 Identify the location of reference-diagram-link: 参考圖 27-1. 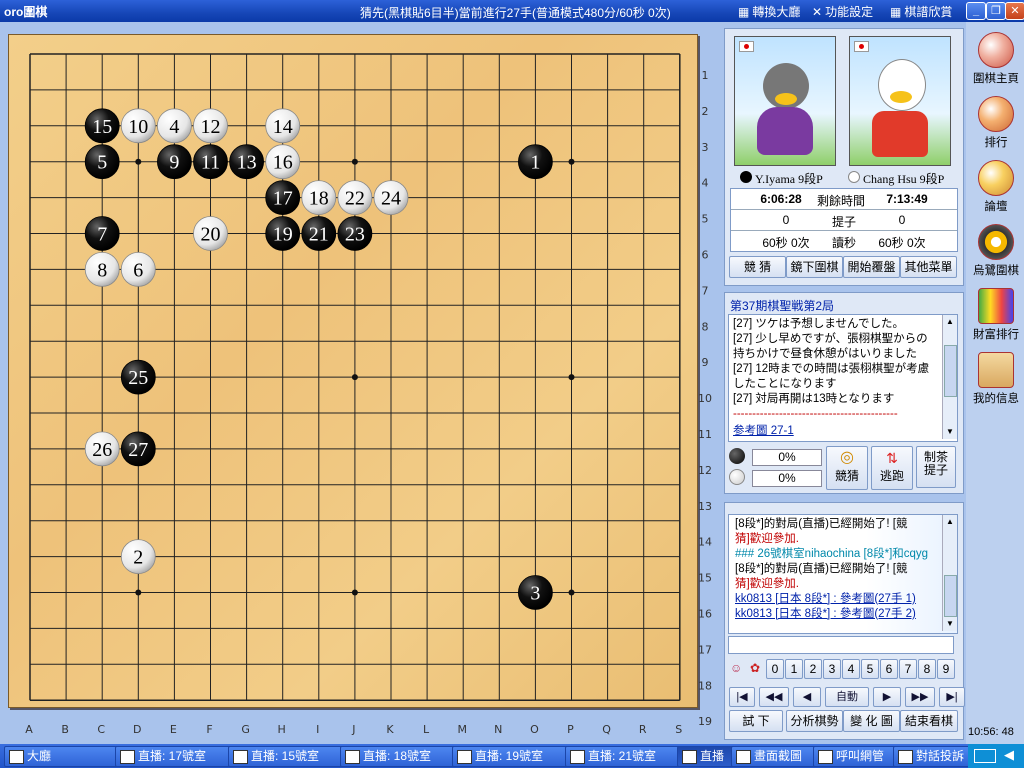
(836, 431).